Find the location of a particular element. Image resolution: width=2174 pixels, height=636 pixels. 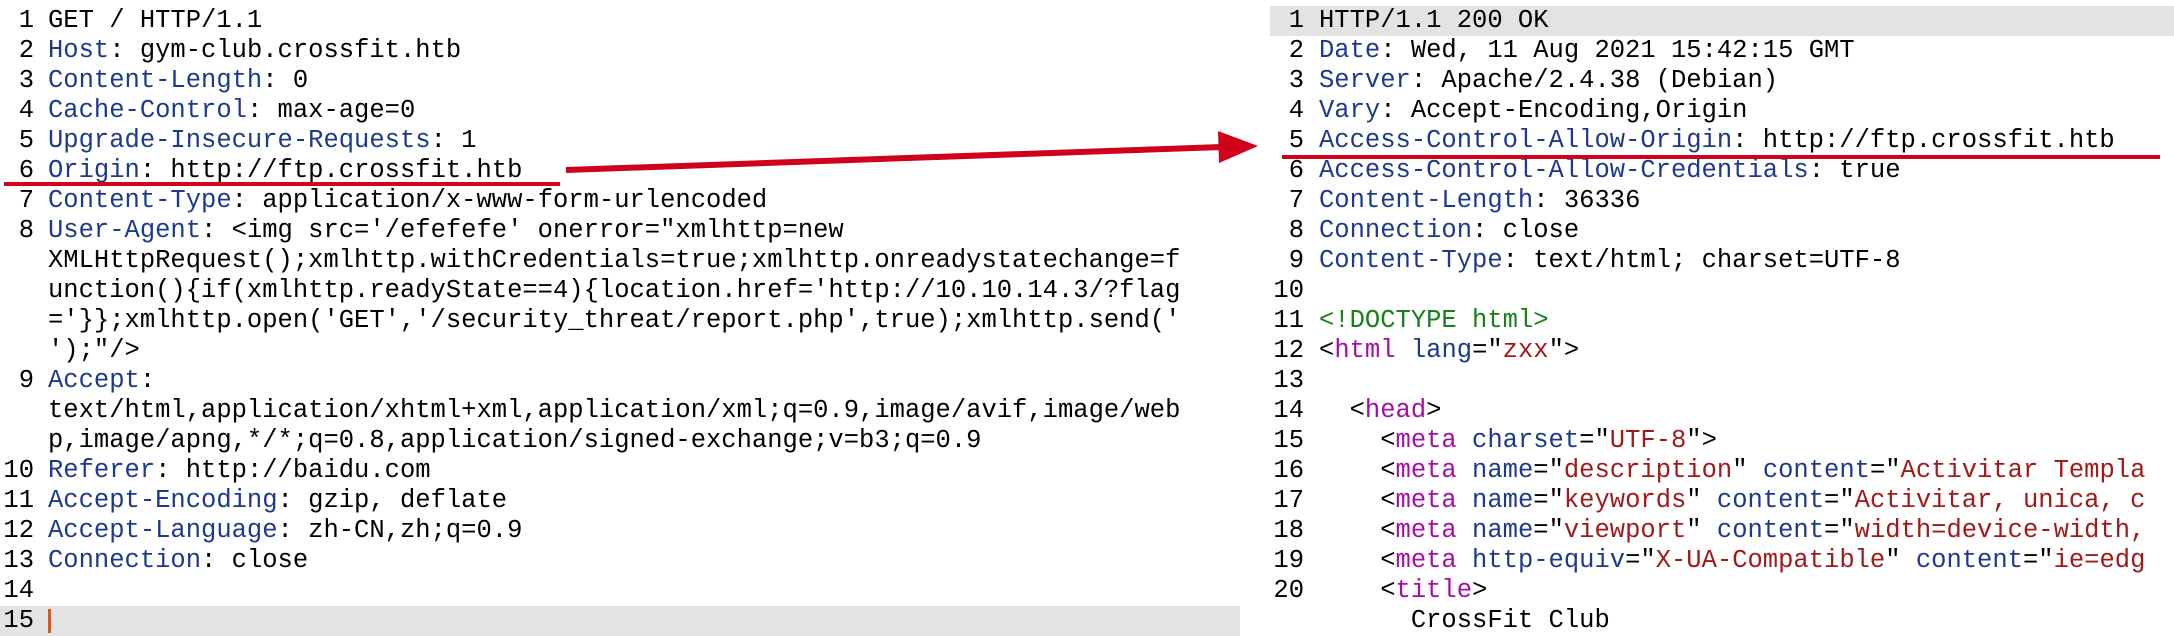

response-line: 15 <meta charset="UTF-8"> is located at coordinates (1722, 441).